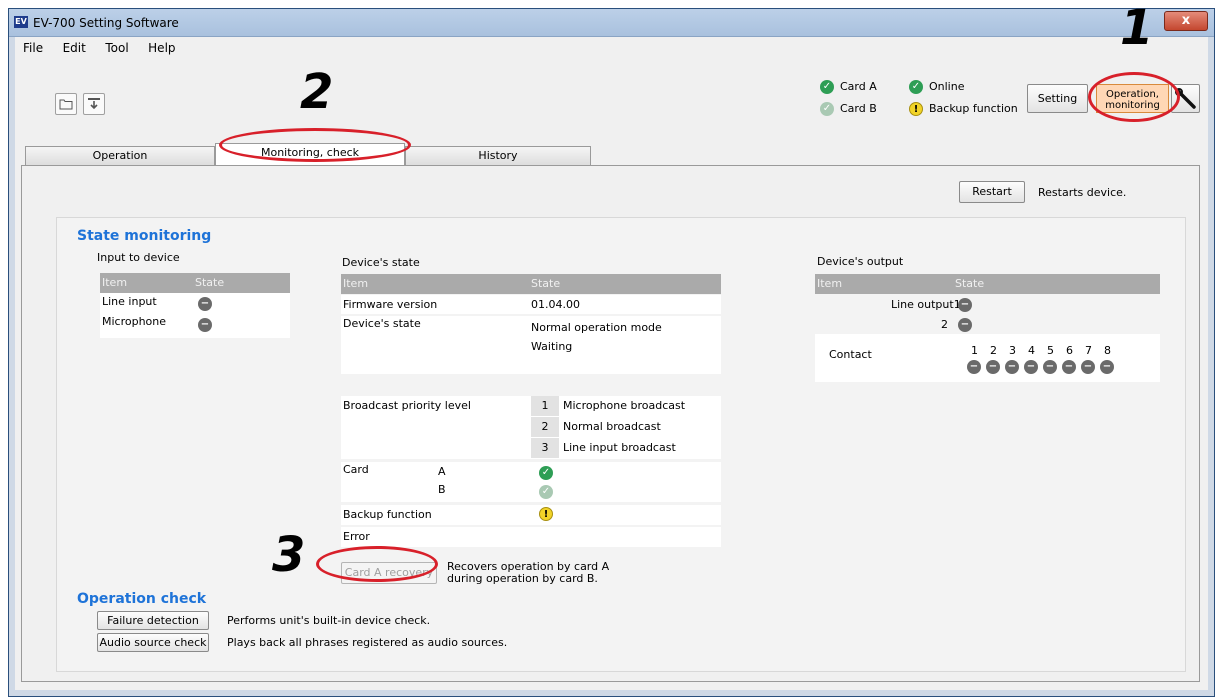  Describe the element at coordinates (555, 304) in the screenshot. I see `firmware-value: 01.04.00` at that location.